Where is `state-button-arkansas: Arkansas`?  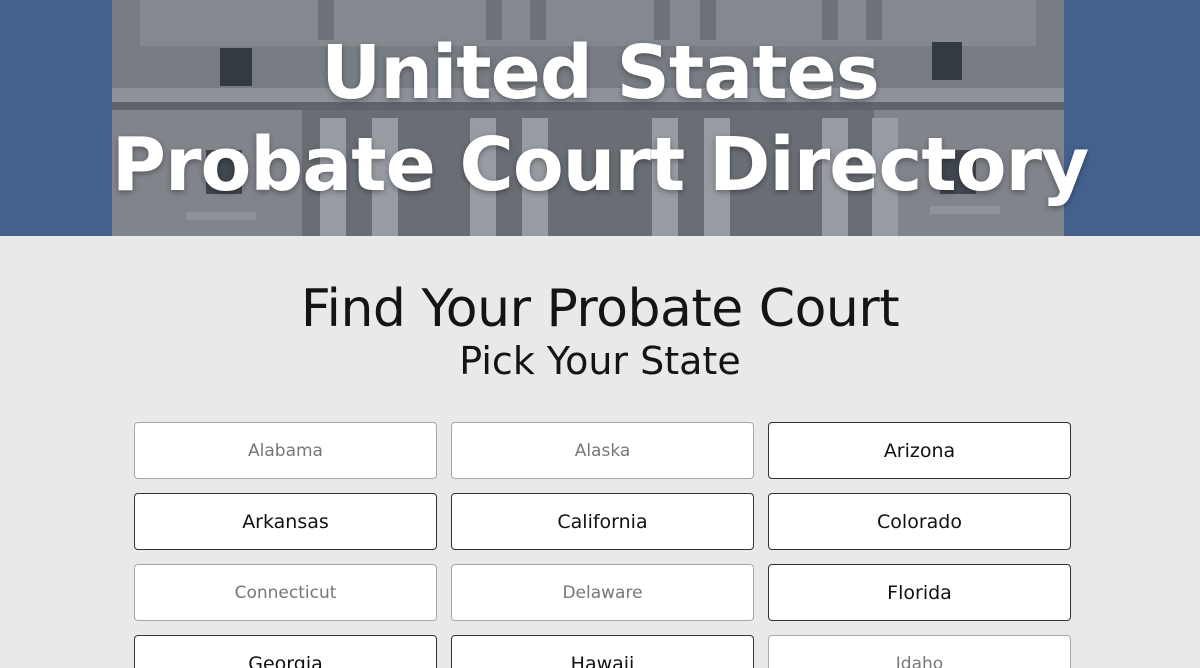
state-button-arkansas: Arkansas is located at coordinates (285, 521).